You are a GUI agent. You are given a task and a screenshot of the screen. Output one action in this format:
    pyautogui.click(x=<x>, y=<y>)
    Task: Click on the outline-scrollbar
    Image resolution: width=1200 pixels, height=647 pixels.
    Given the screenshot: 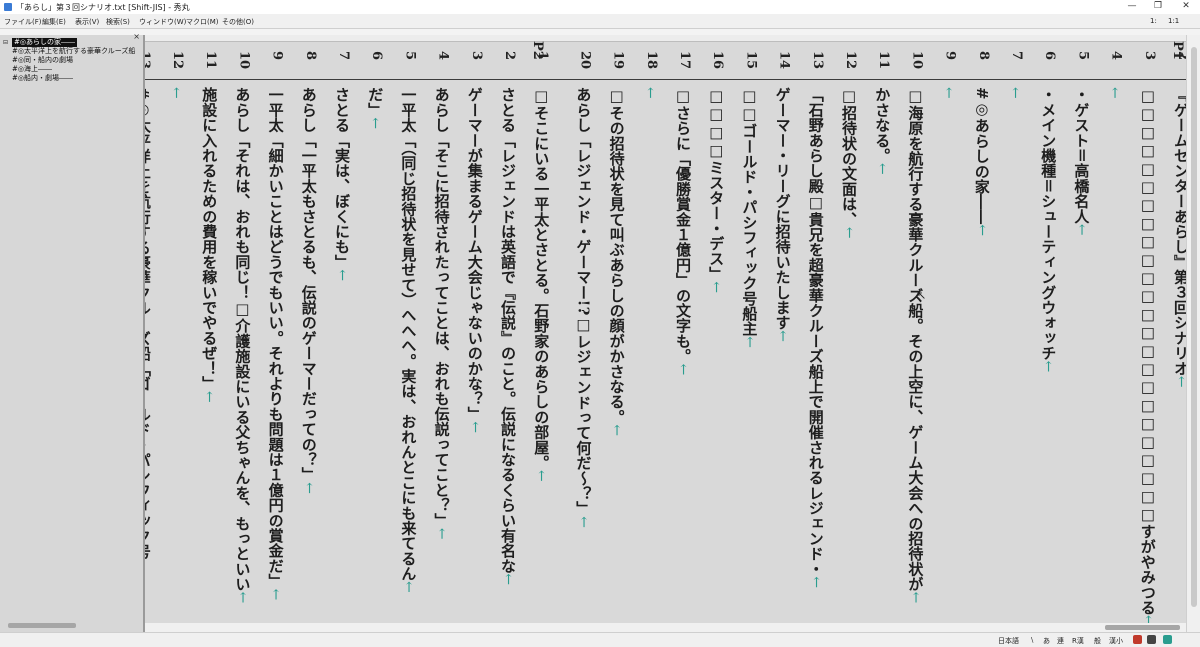 What is the action you would take?
    pyautogui.click(x=42, y=625)
    